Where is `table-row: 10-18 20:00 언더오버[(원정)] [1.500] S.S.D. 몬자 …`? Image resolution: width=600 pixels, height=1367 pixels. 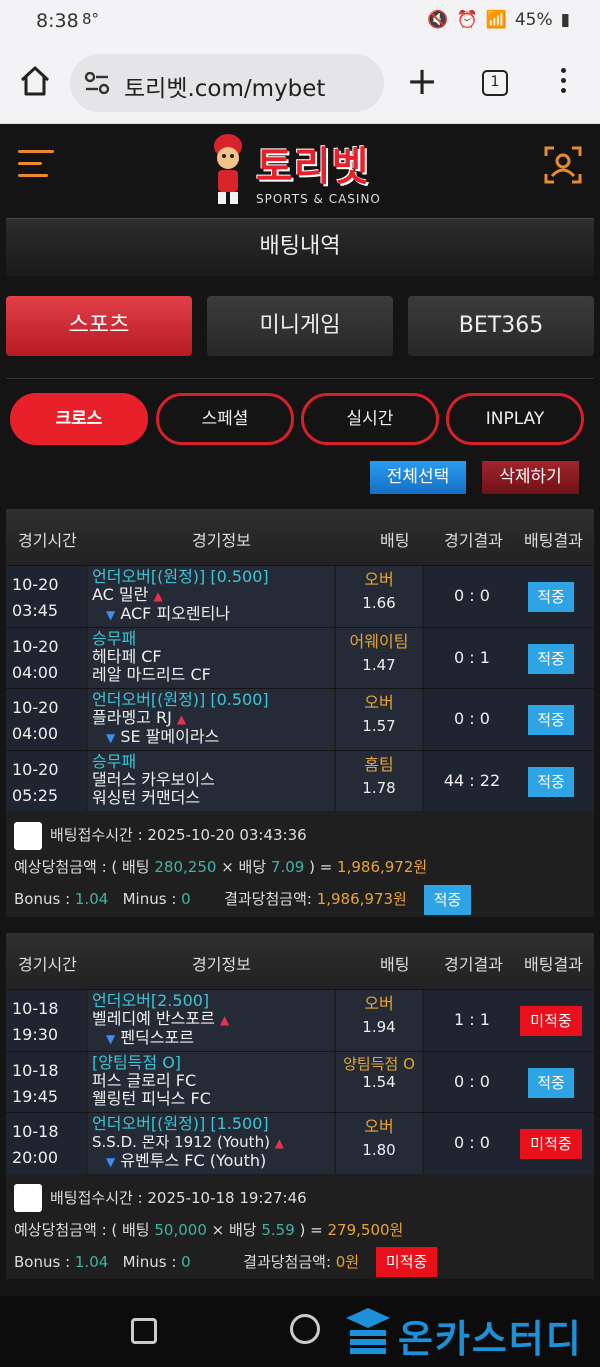
table-row: 10-18 20:00 언더오버[(원정)] [1.500] S.S.D. 몬자 … is located at coordinates (300, 1143).